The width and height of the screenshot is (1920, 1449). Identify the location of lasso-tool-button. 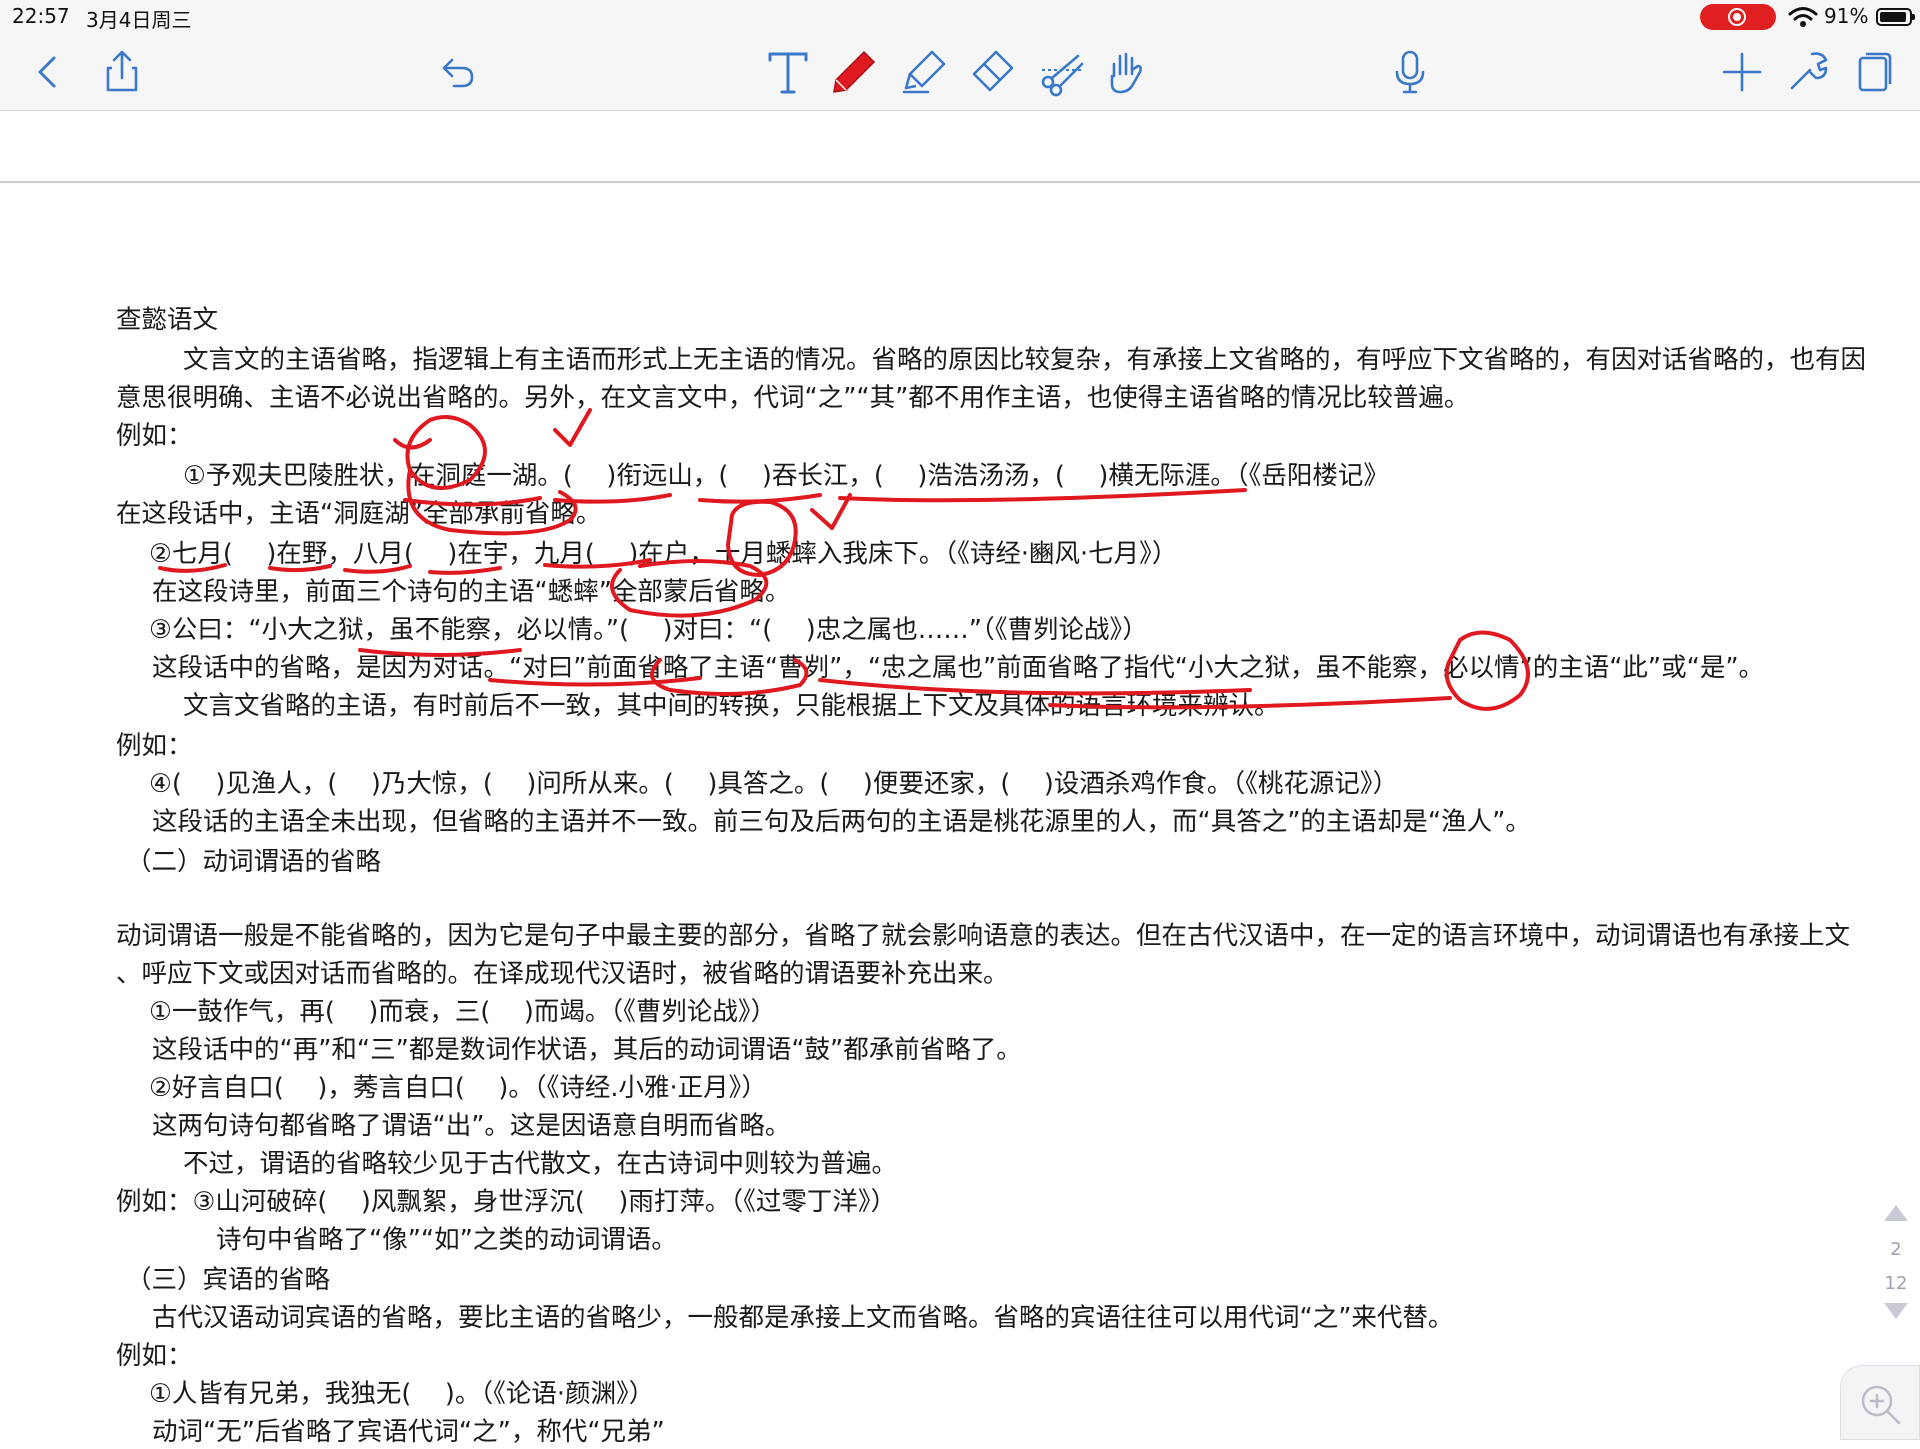
(1062, 72).